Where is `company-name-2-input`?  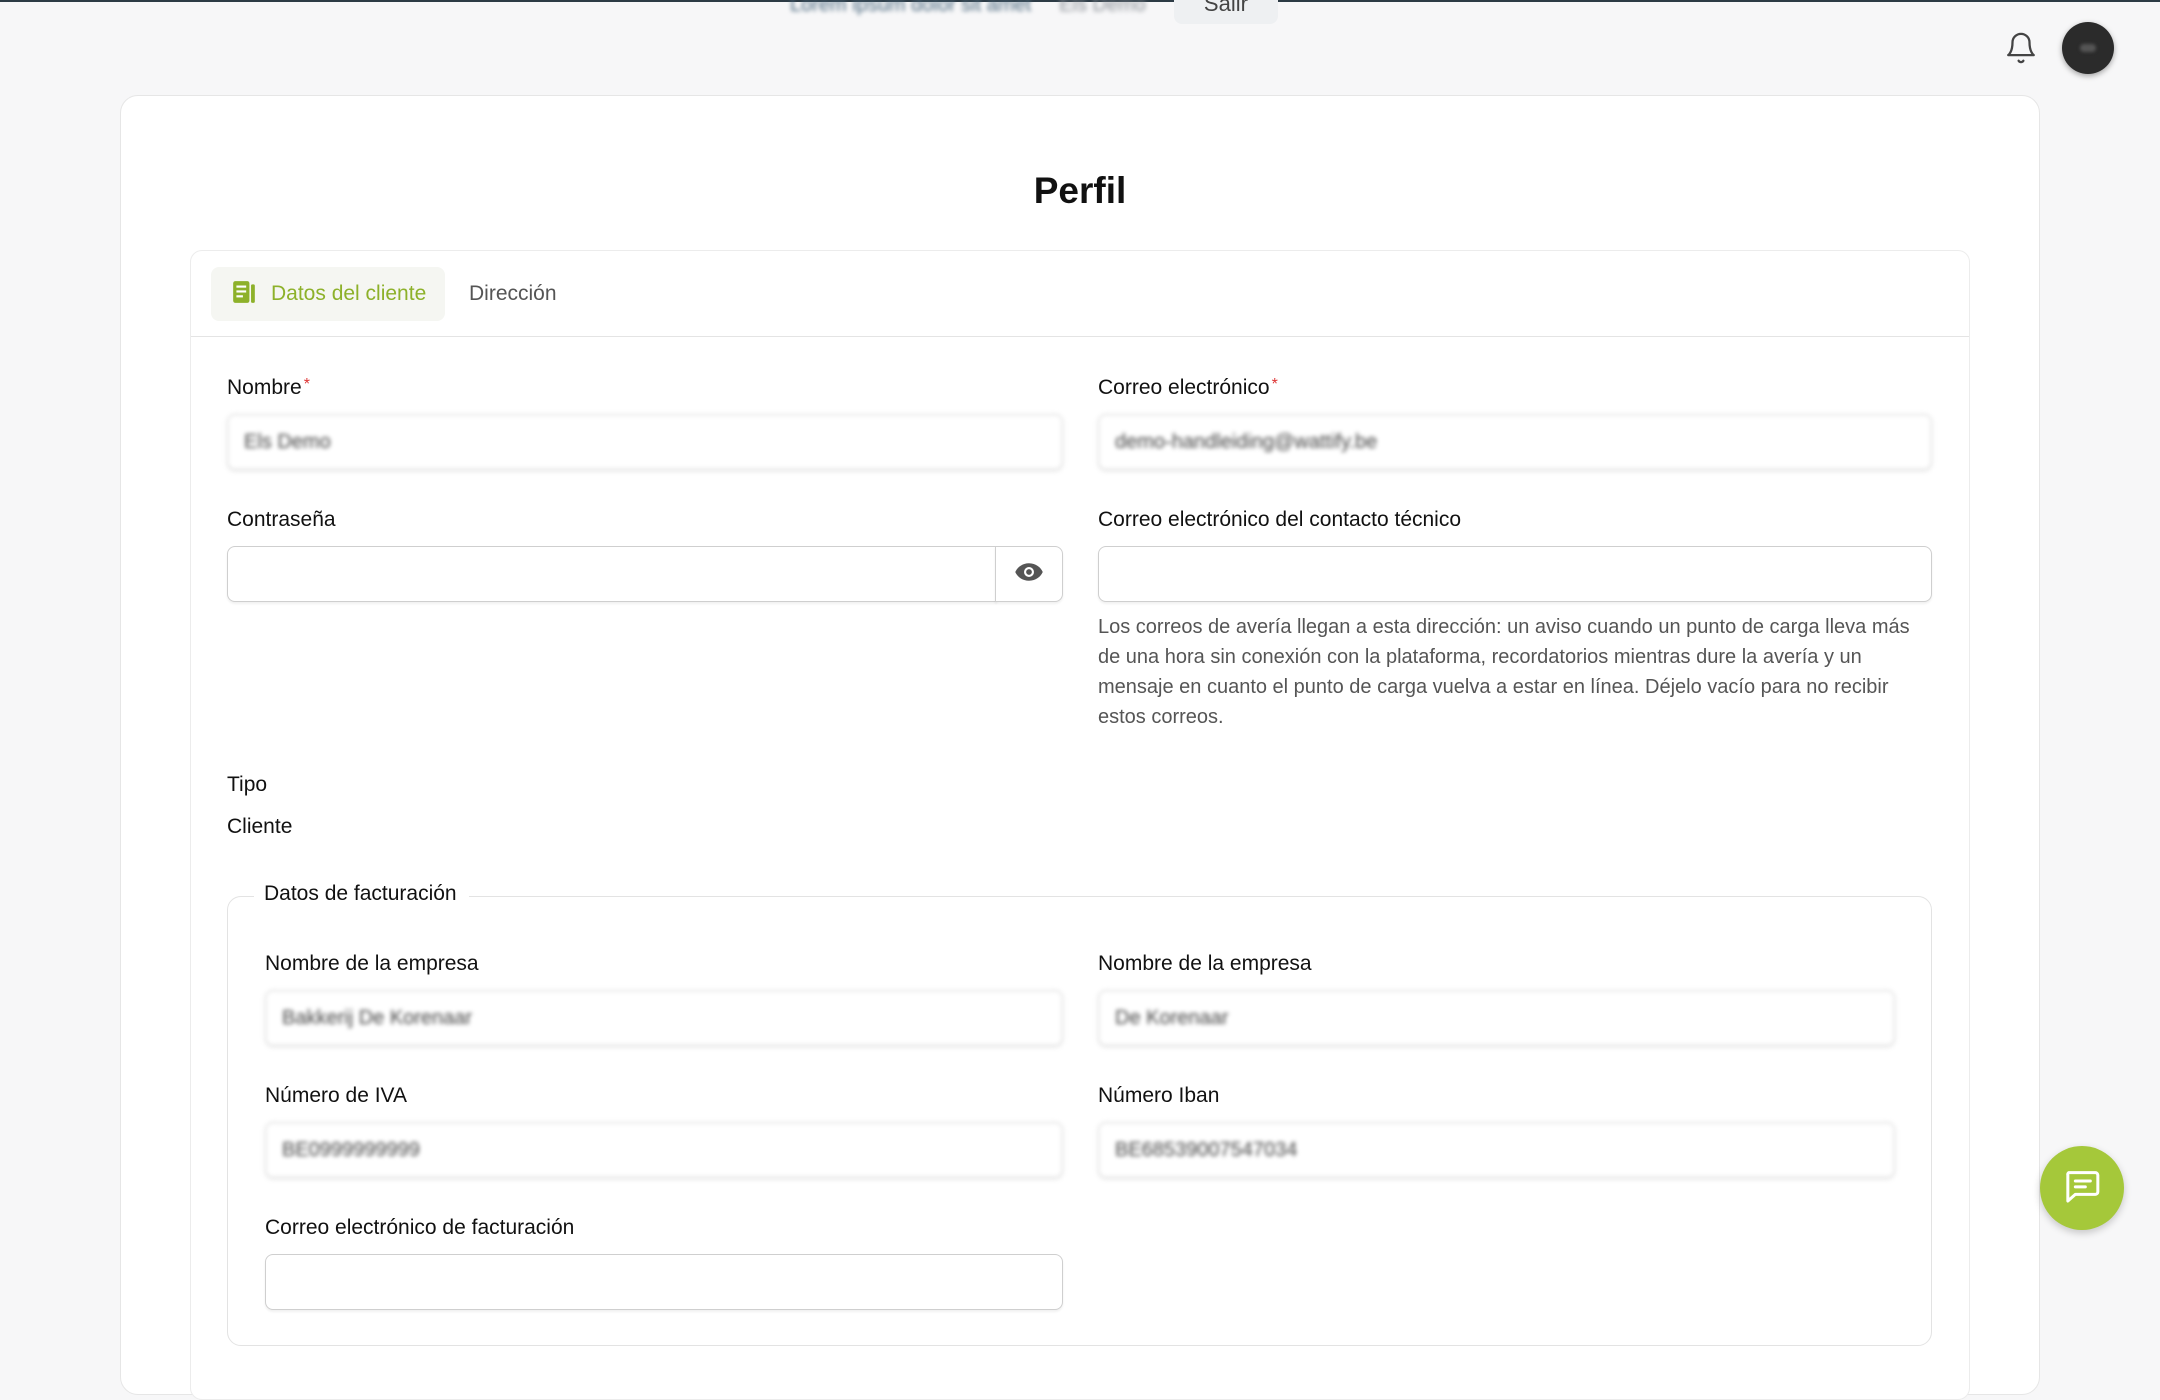
company-name-2-input is located at coordinates (1496, 1018).